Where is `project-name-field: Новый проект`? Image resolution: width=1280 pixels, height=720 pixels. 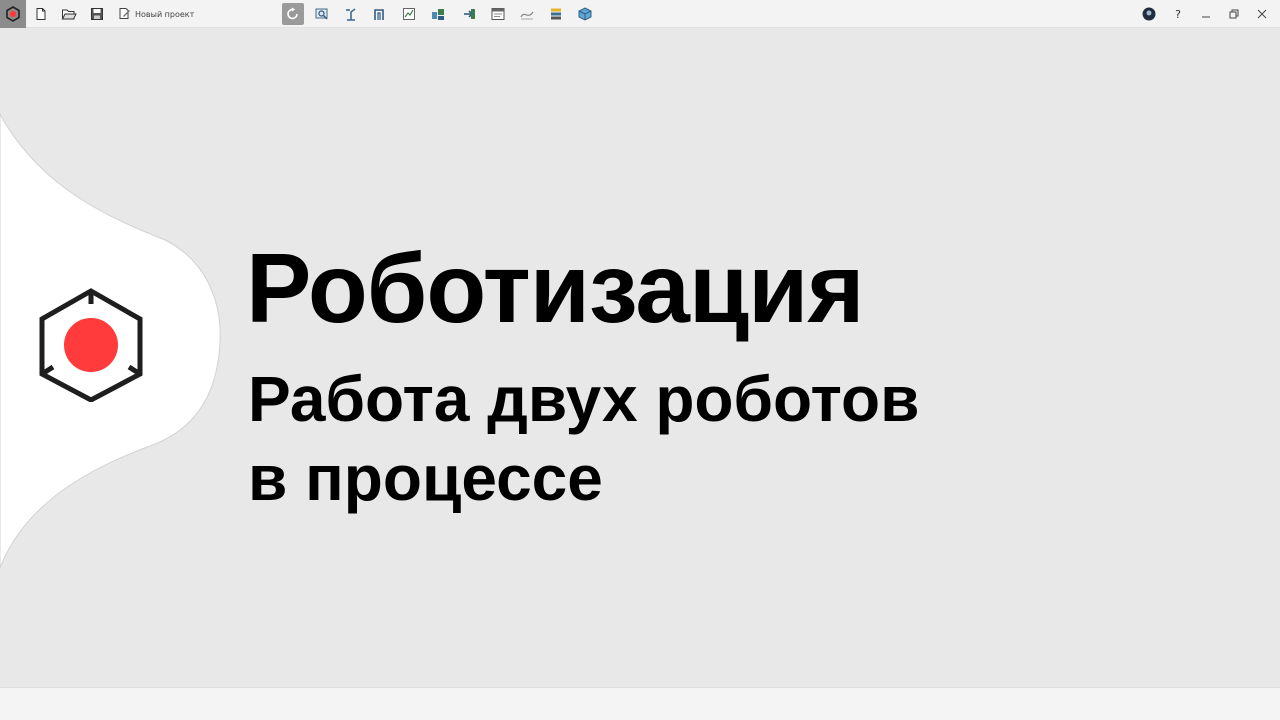 project-name-field: Новый проект is located at coordinates (156, 14).